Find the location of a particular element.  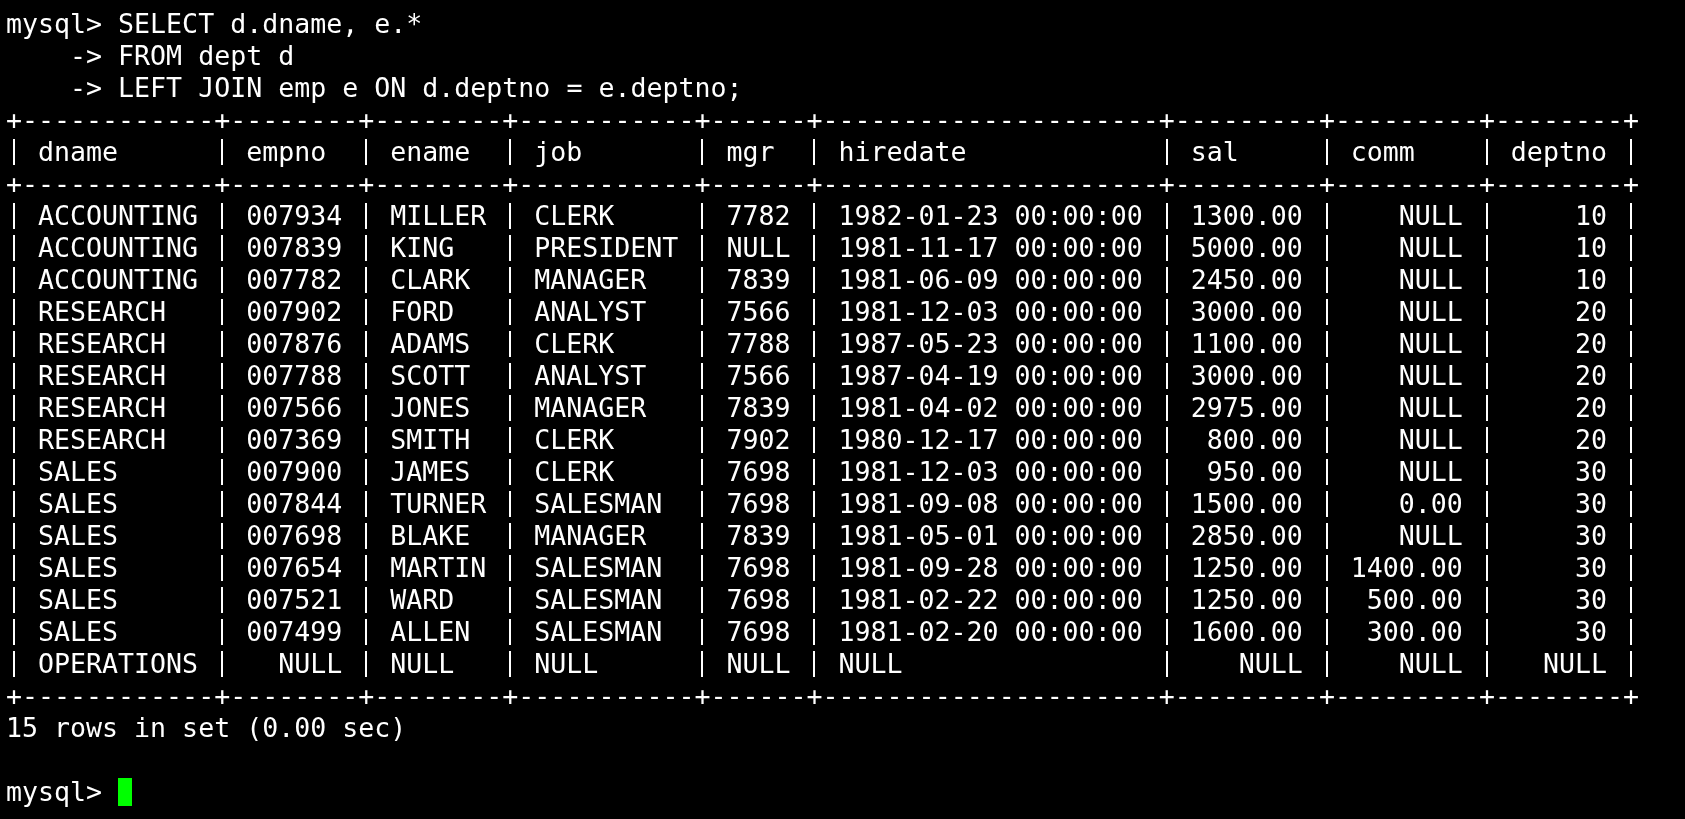

table-cell-text: 1987-04-19 00:00:00 is located at coordinates (990, 376).